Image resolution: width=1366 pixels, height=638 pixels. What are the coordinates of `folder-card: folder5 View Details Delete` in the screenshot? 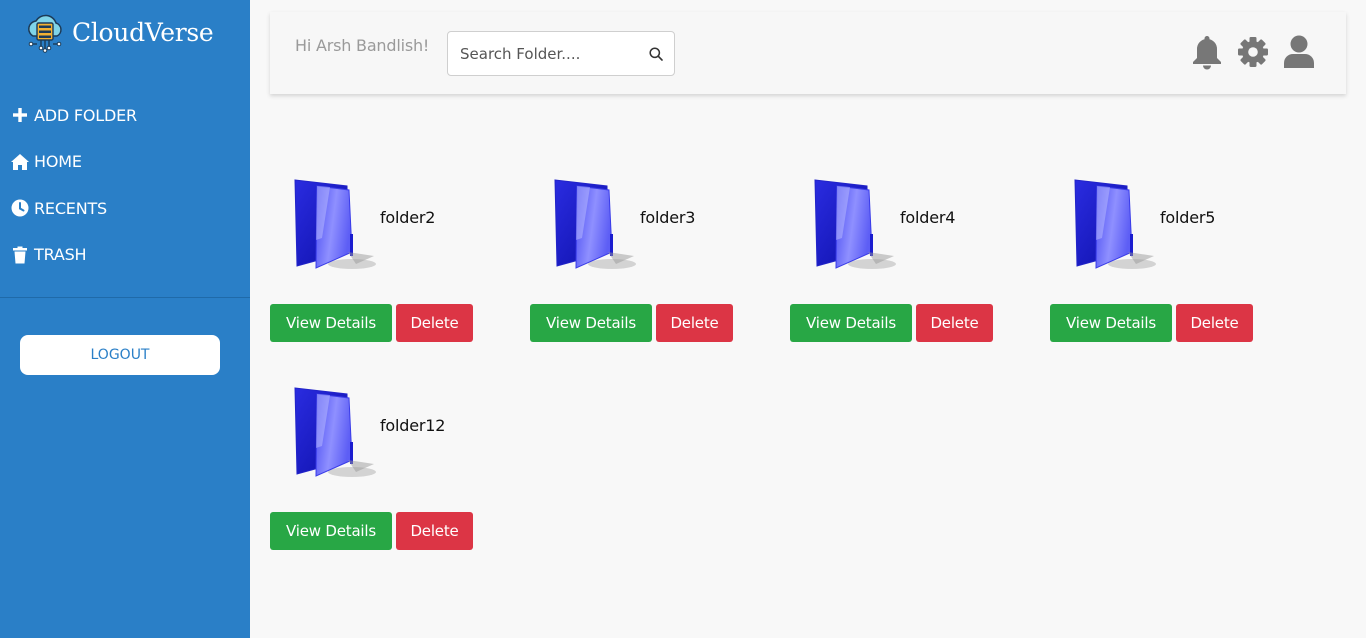 It's located at (1155, 265).